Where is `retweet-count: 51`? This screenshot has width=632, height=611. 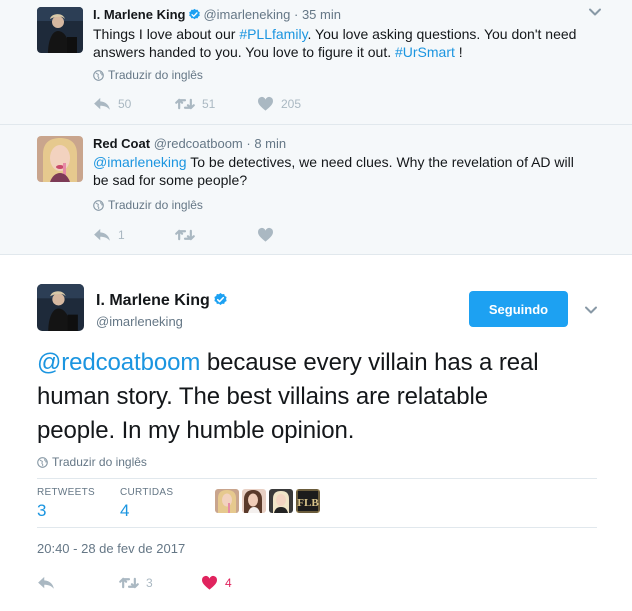 retweet-count: 51 is located at coordinates (209, 103).